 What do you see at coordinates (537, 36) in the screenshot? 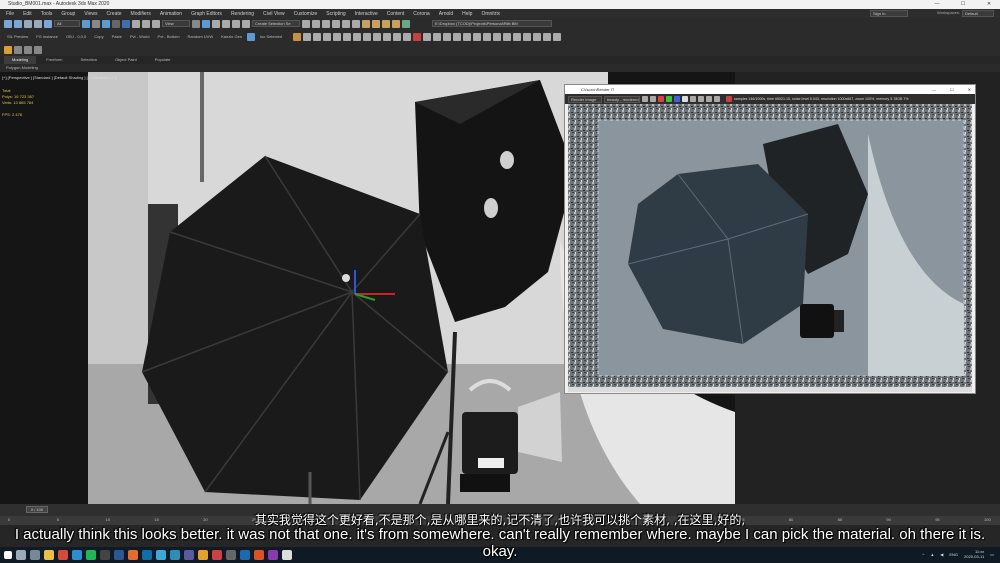
I see `extra-tool-10-icon` at bounding box center [537, 36].